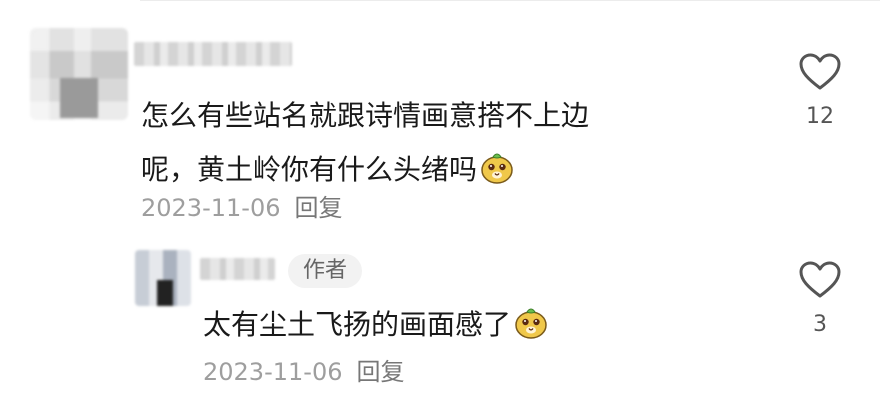 The height and width of the screenshot is (406, 880). What do you see at coordinates (365, 142) in the screenshot?
I see `comment-text: 怎么有些站名就跟诗情画意搭不上边 呢，黄土岭你有什么头绪吗` at bounding box center [365, 142].